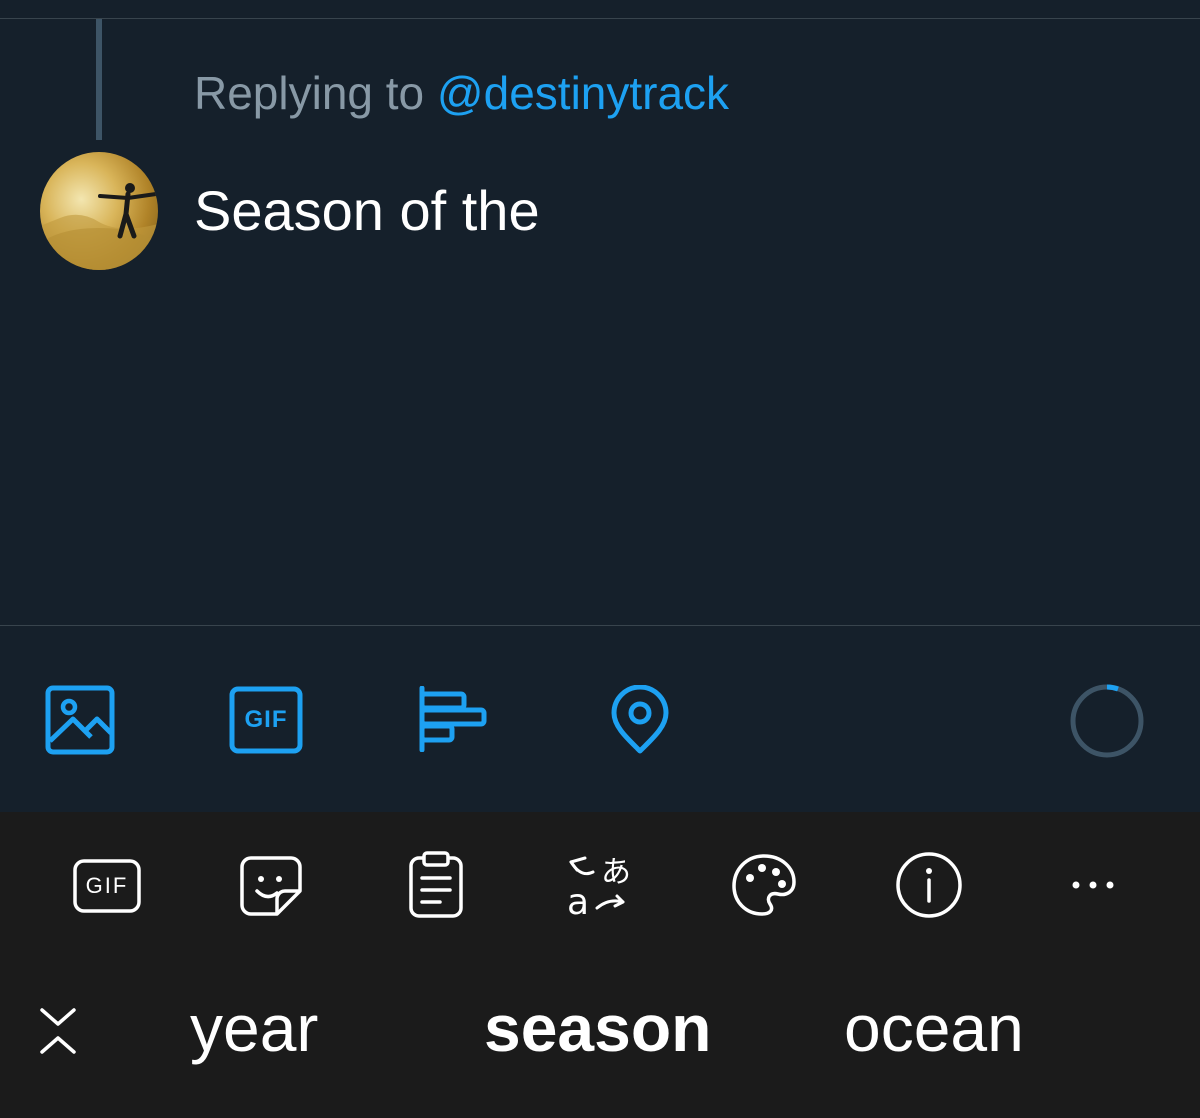 Image resolution: width=1200 pixels, height=1118 pixels. I want to click on add-image-button, so click(80, 720).